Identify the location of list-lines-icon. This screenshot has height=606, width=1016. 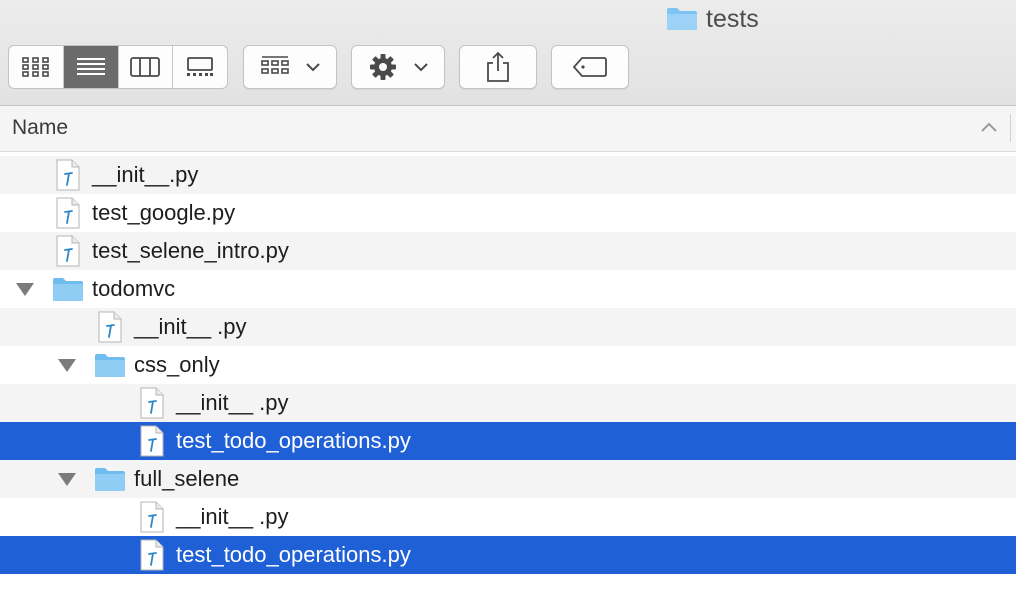
(90, 66).